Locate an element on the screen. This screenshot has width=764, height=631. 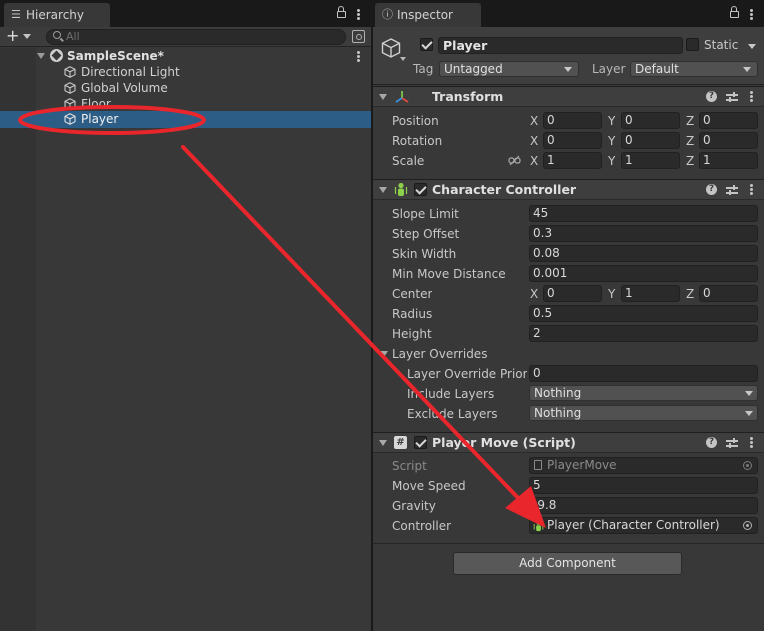
object-active-checkbox is located at coordinates (426, 44).